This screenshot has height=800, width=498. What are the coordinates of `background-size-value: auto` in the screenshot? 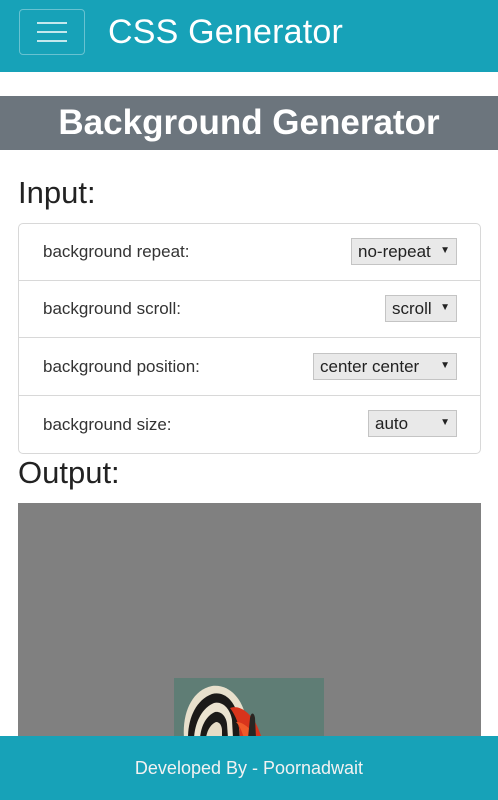 It's located at (392, 423).